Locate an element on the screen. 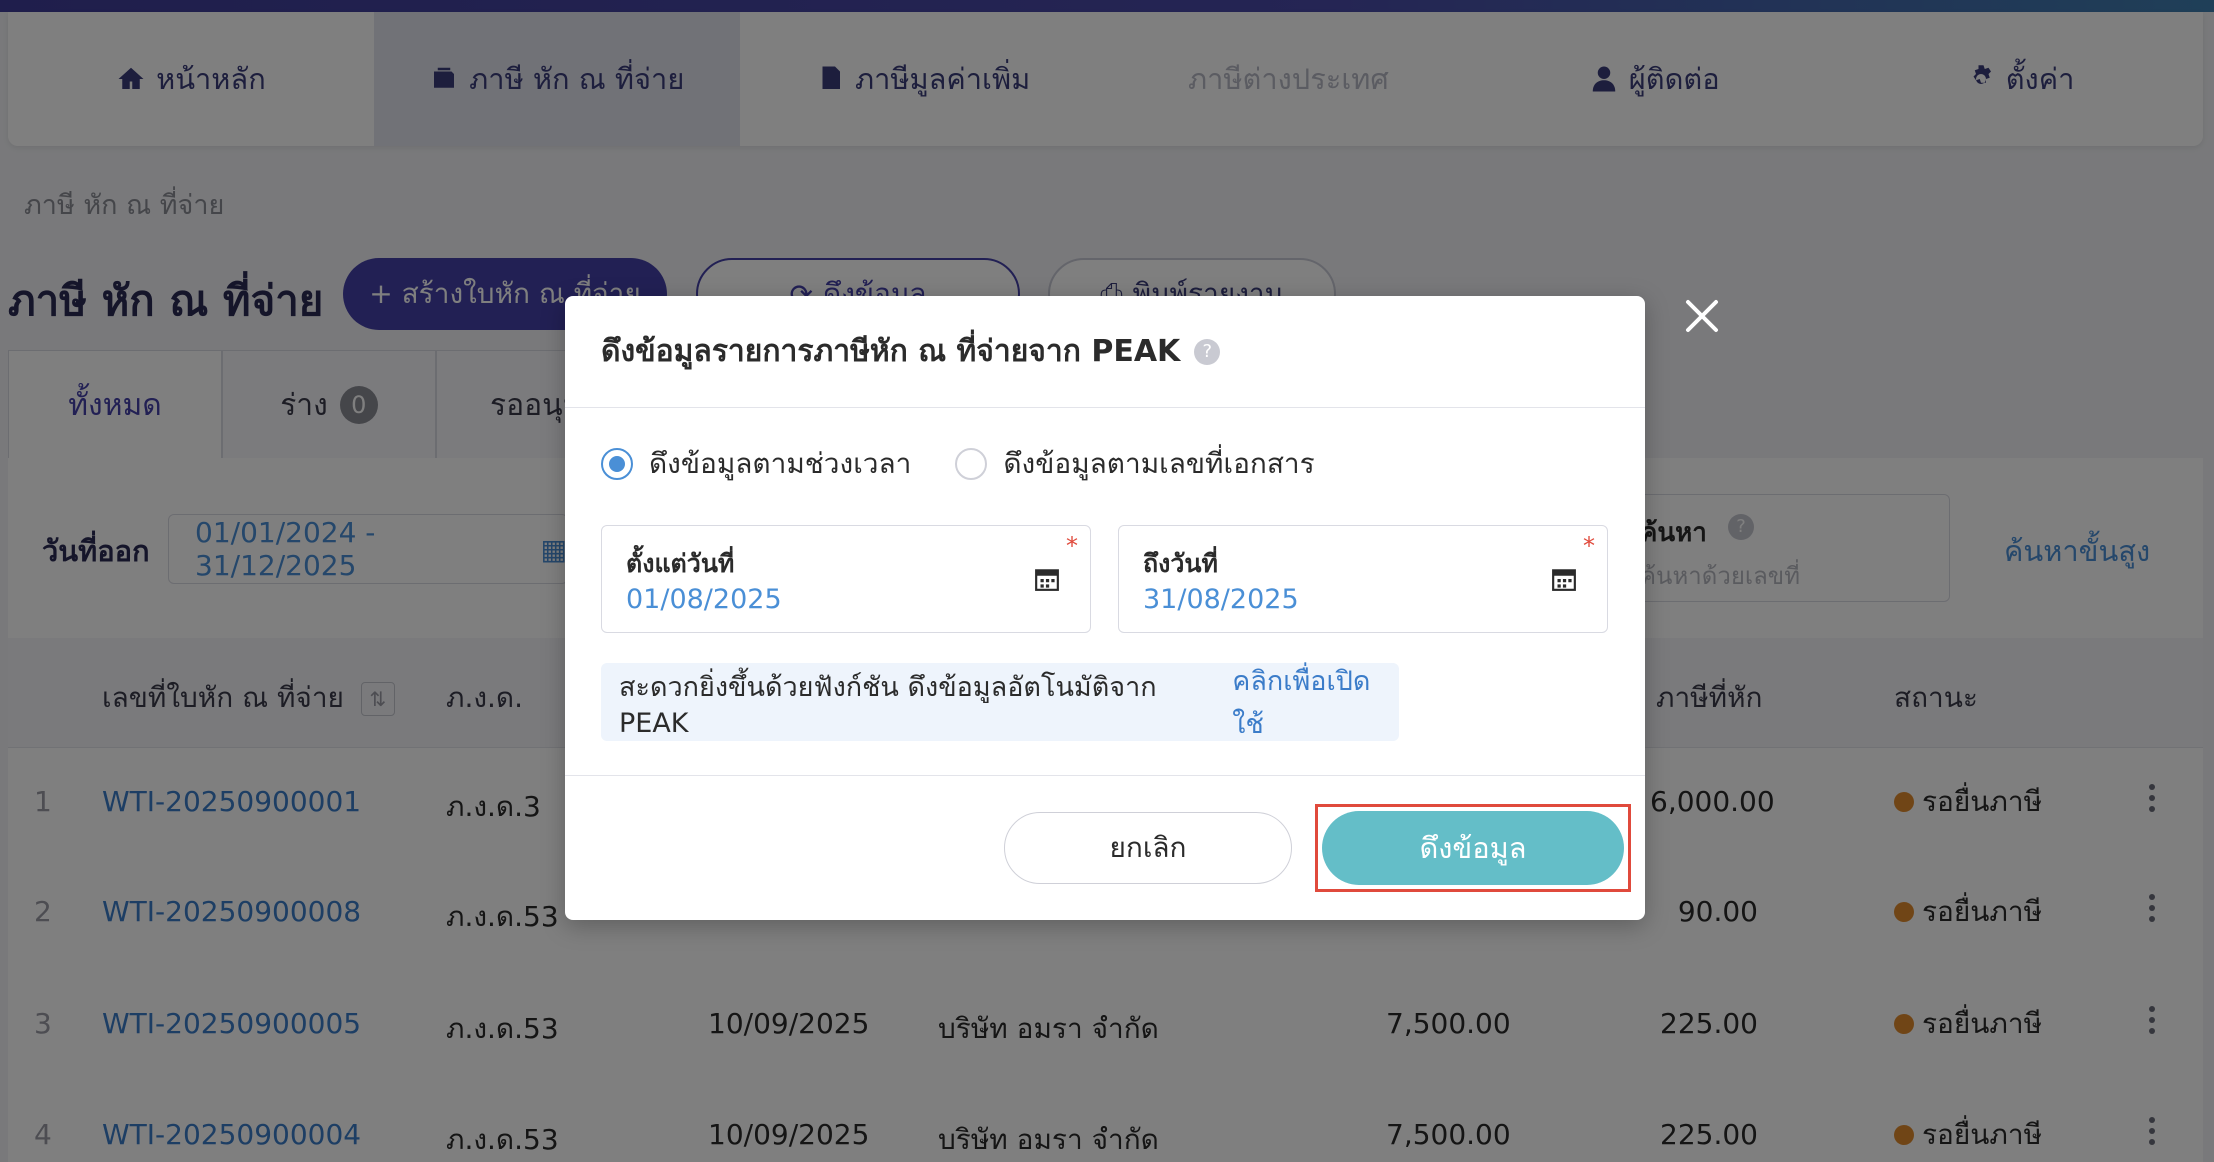 This screenshot has height=1162, width=2214. cancel-button: ยกเลิก is located at coordinates (1148, 848).